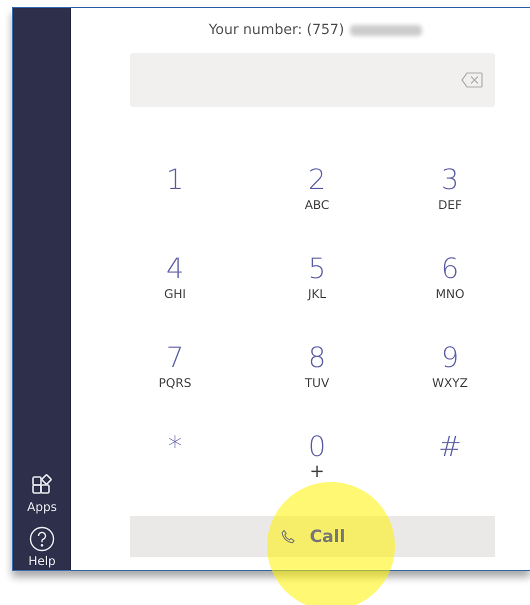 Image resolution: width=530 pixels, height=605 pixels. What do you see at coordinates (41, 539) in the screenshot?
I see `help-icon` at bounding box center [41, 539].